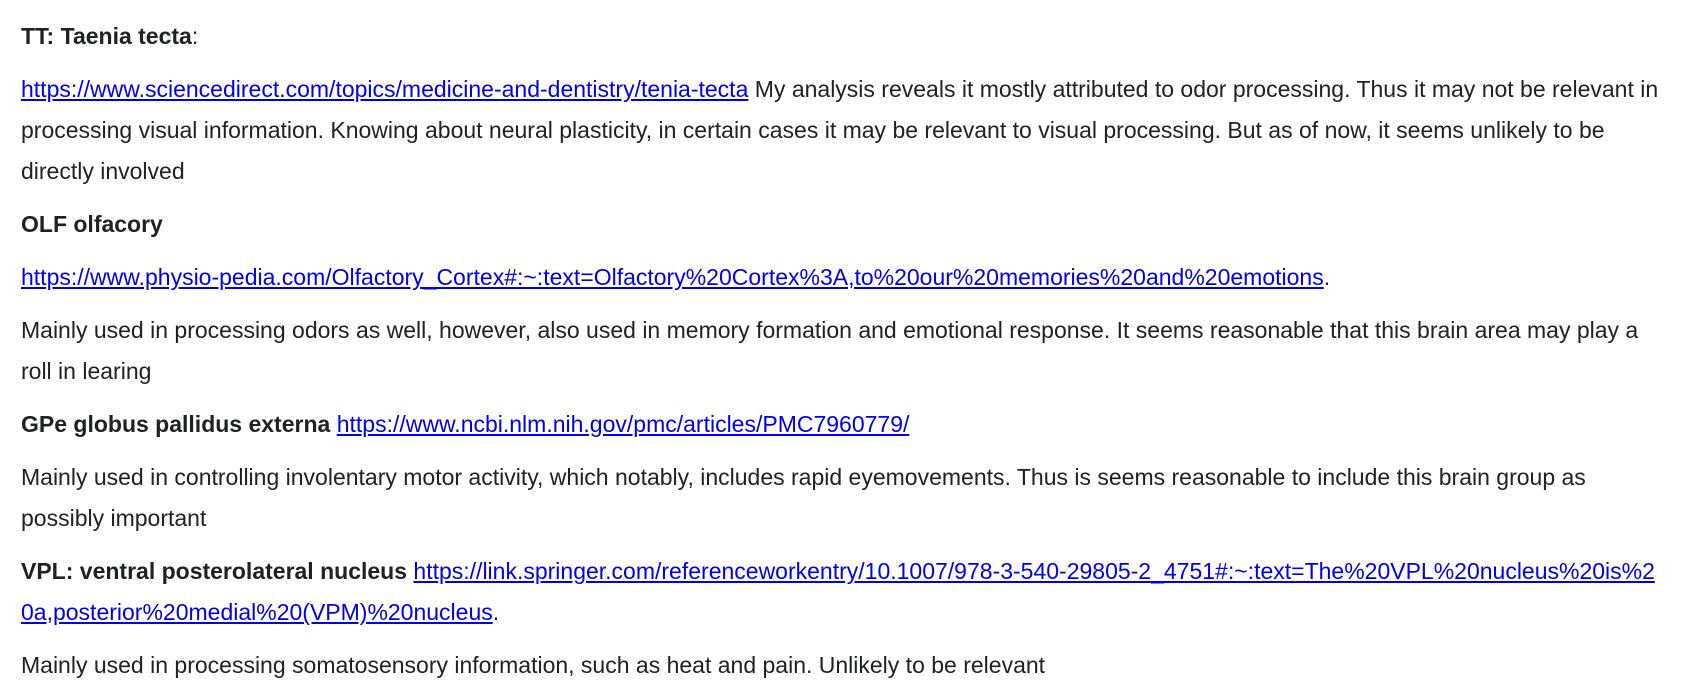  I want to click on olf-heading: OLF olfacory, so click(92, 224).